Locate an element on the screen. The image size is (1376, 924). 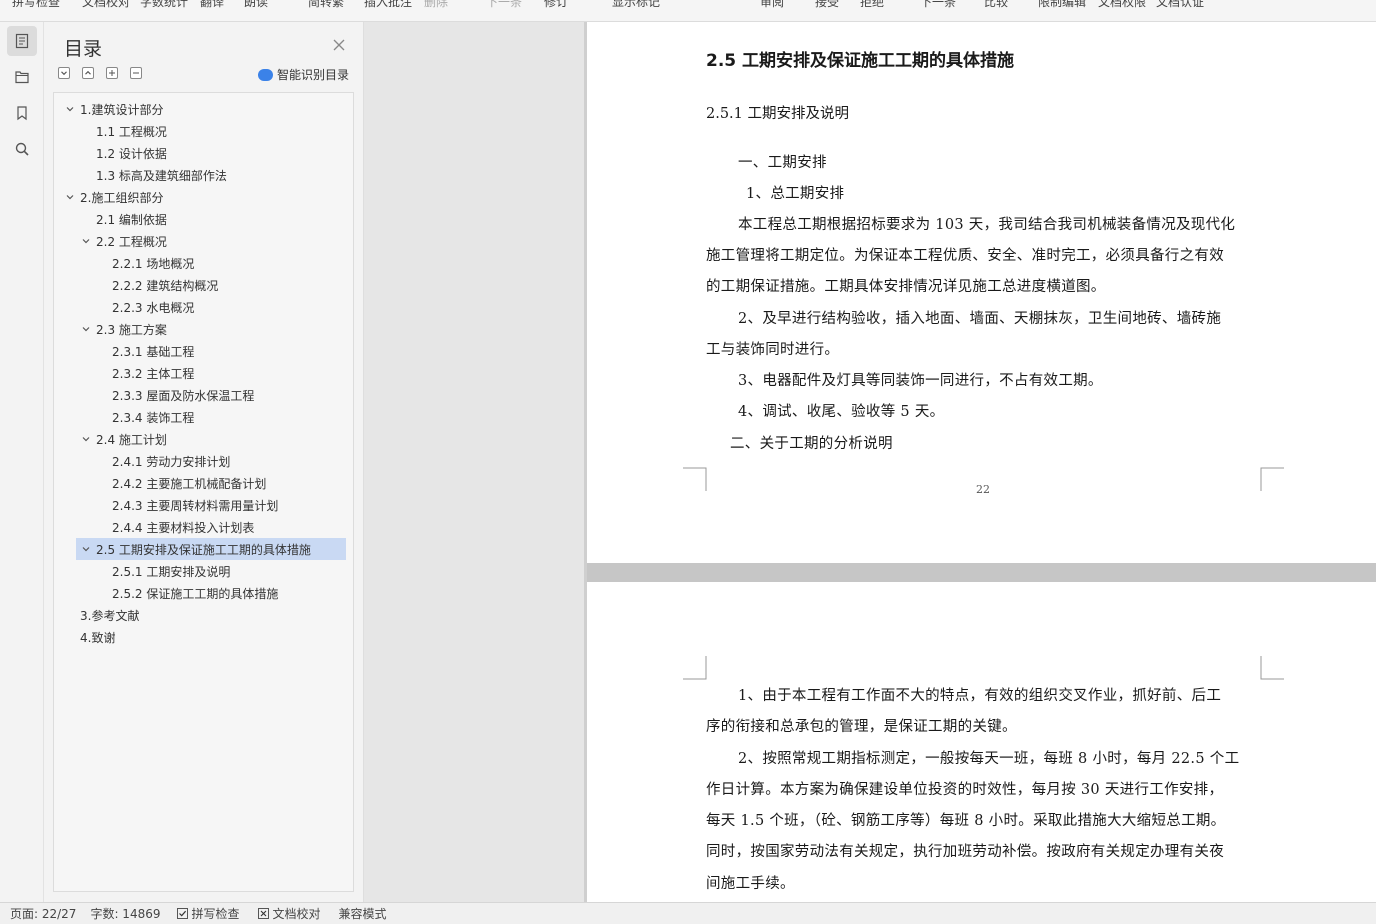
search-icon is located at coordinates (22, 149).